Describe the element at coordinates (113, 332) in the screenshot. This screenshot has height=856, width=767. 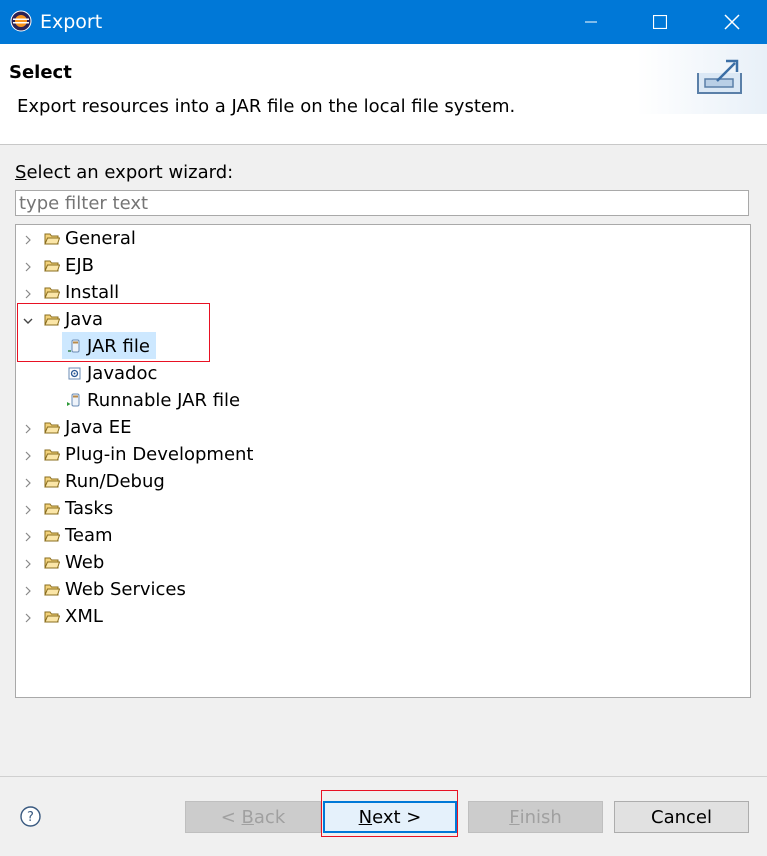
I see `annotation-box-java` at that location.